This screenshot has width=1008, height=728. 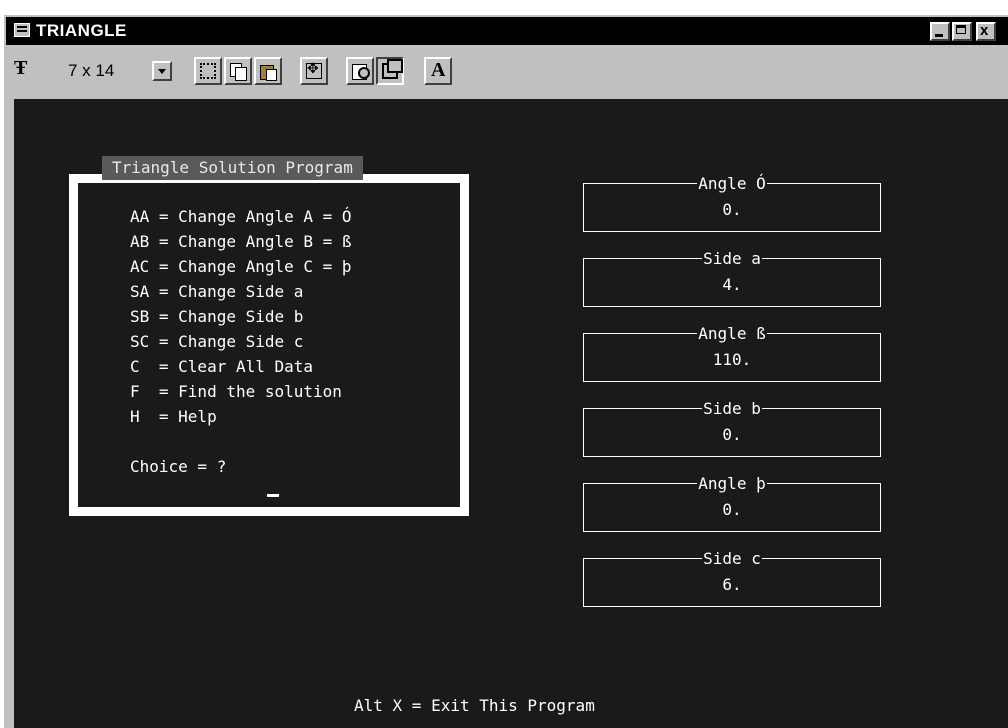 What do you see at coordinates (474, 705) in the screenshot?
I see `exit-hint: Alt X = Exit This Program` at bounding box center [474, 705].